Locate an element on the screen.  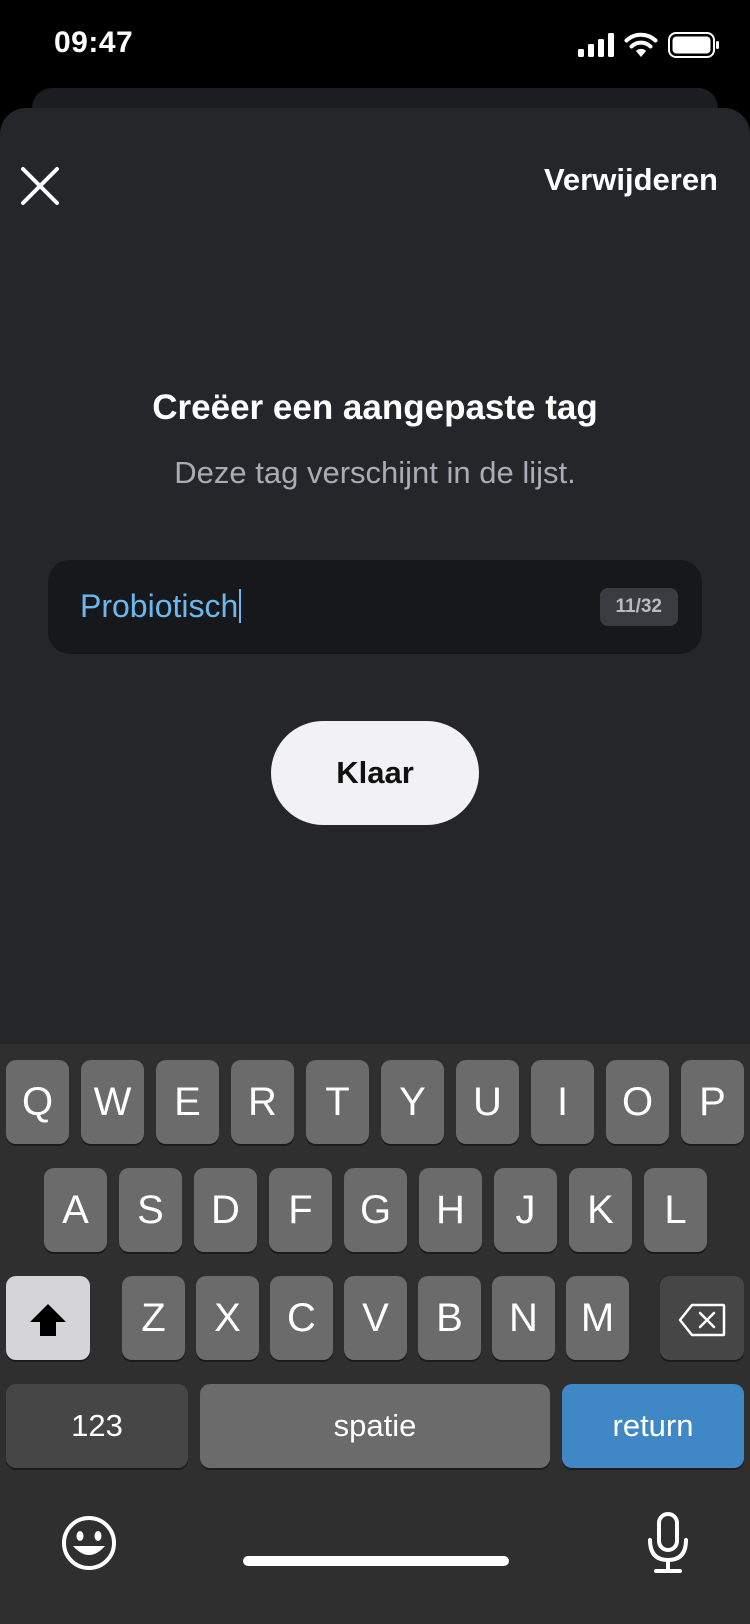
status-time: 09:47 is located at coordinates (94, 42).